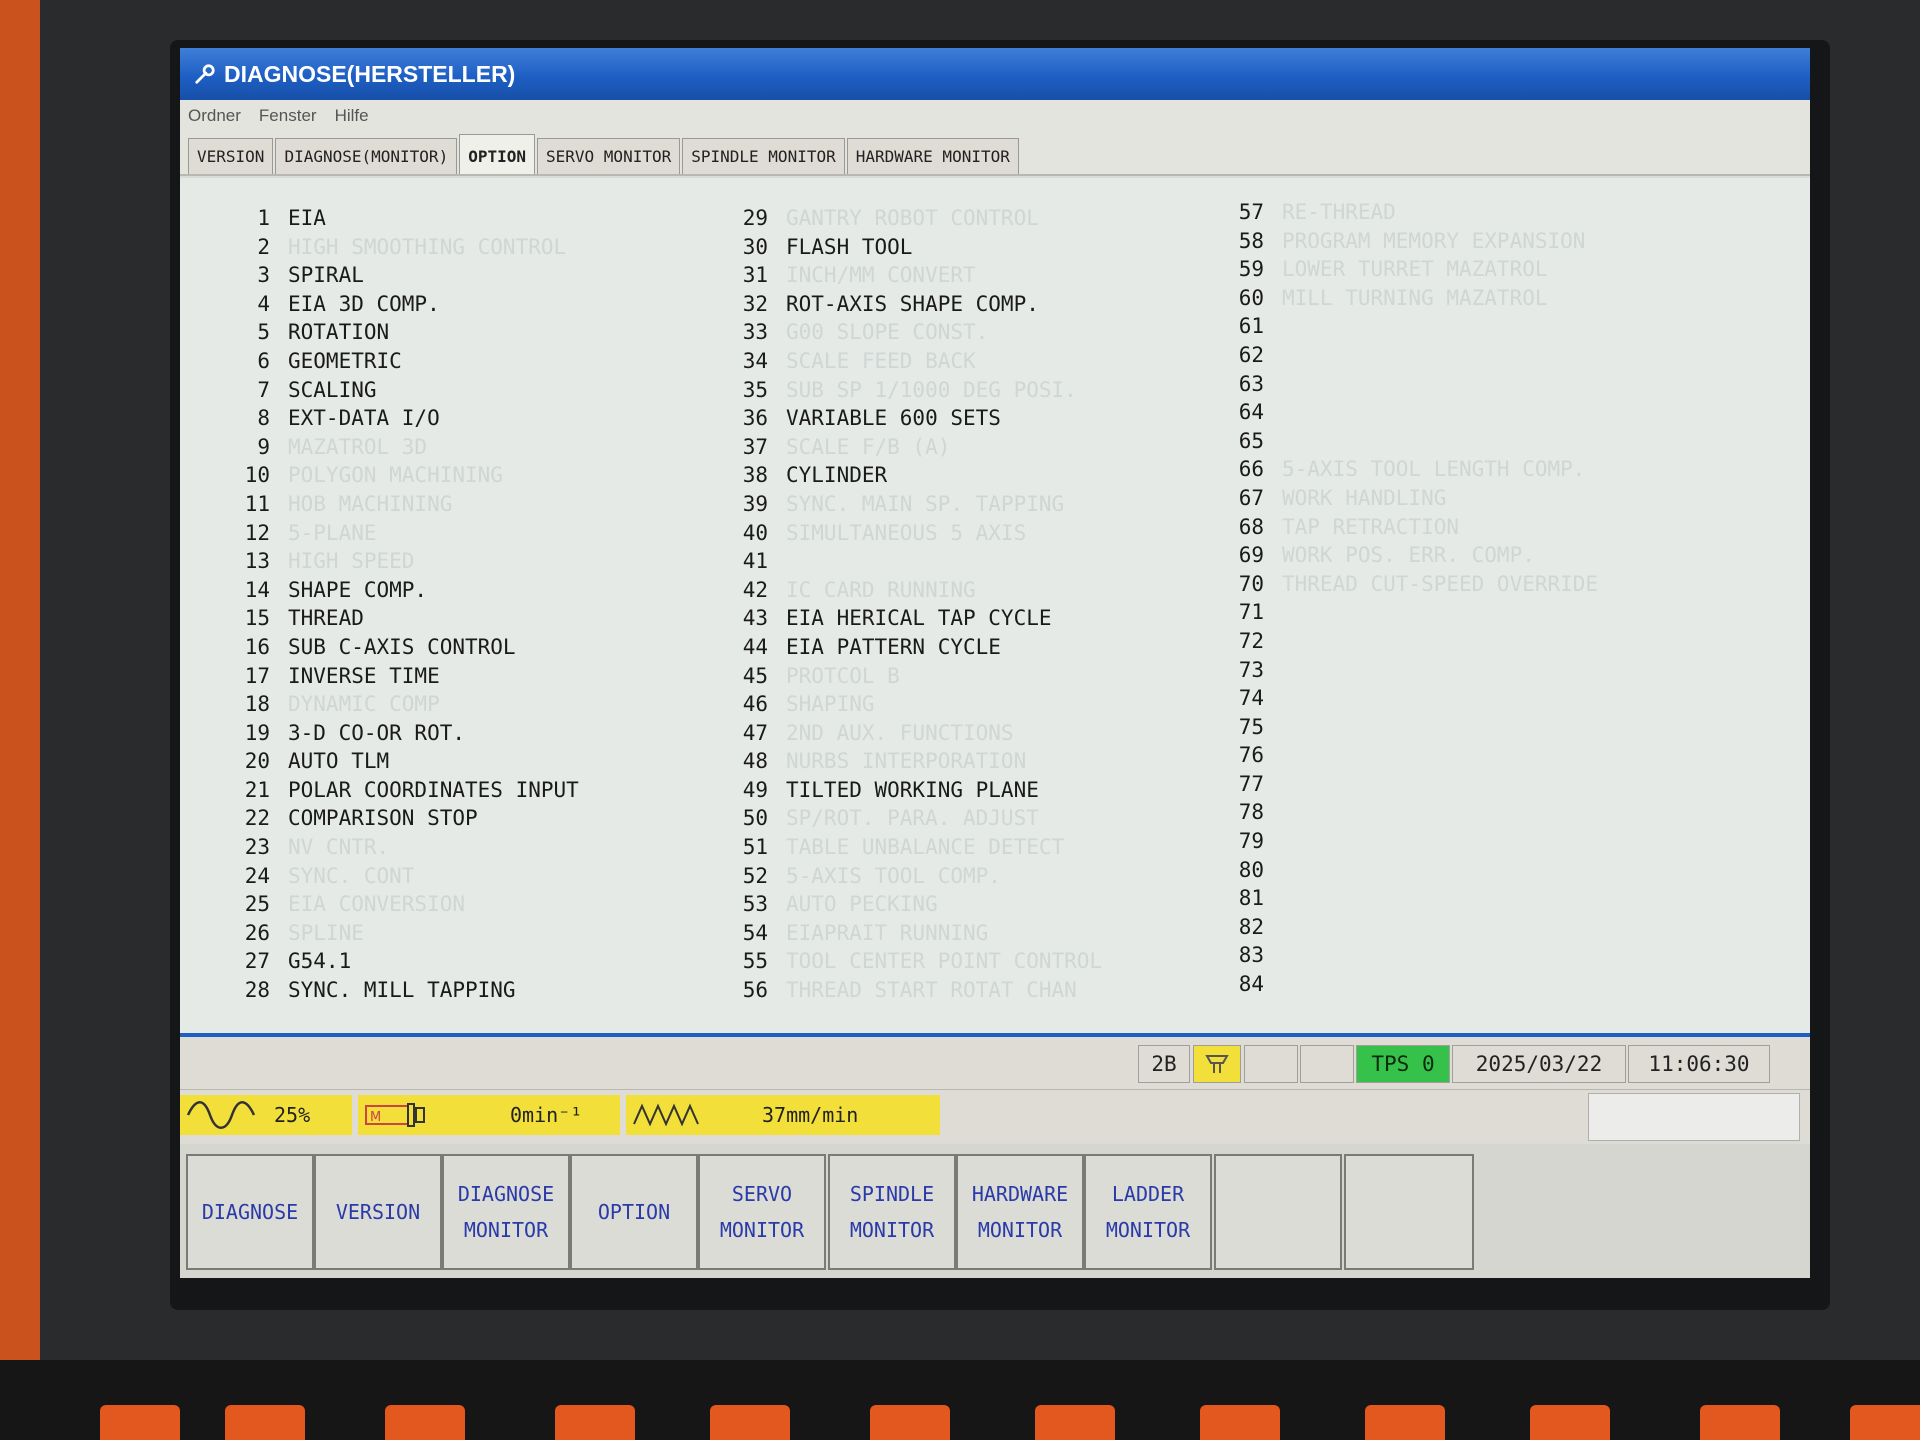 The height and width of the screenshot is (1440, 1920). What do you see at coordinates (910, 847) in the screenshot?
I see `option-row: 51 TABLE UNBALANCE DETECT` at bounding box center [910, 847].